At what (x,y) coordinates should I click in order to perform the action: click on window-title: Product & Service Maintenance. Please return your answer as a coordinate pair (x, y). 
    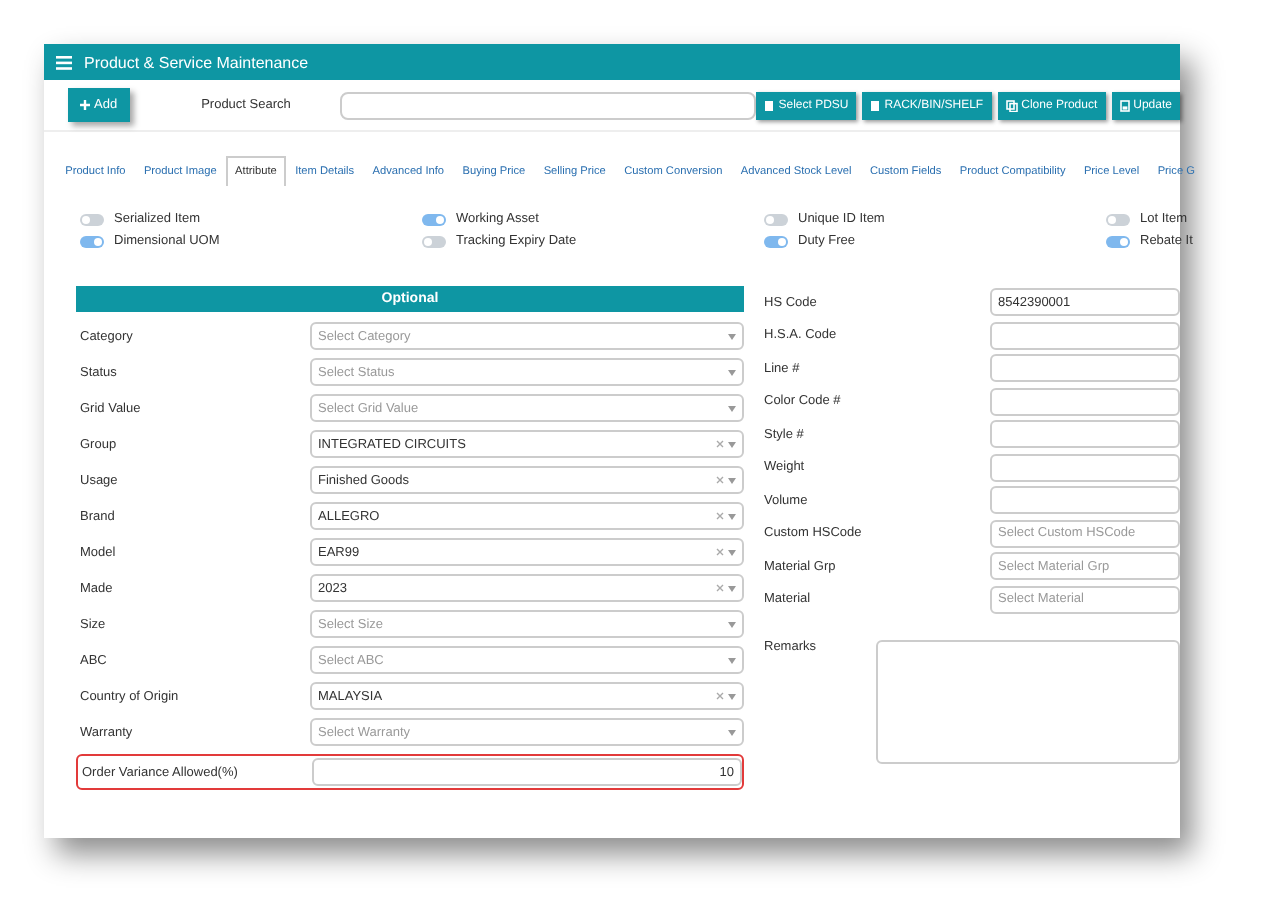
    Looking at the image, I should click on (196, 62).